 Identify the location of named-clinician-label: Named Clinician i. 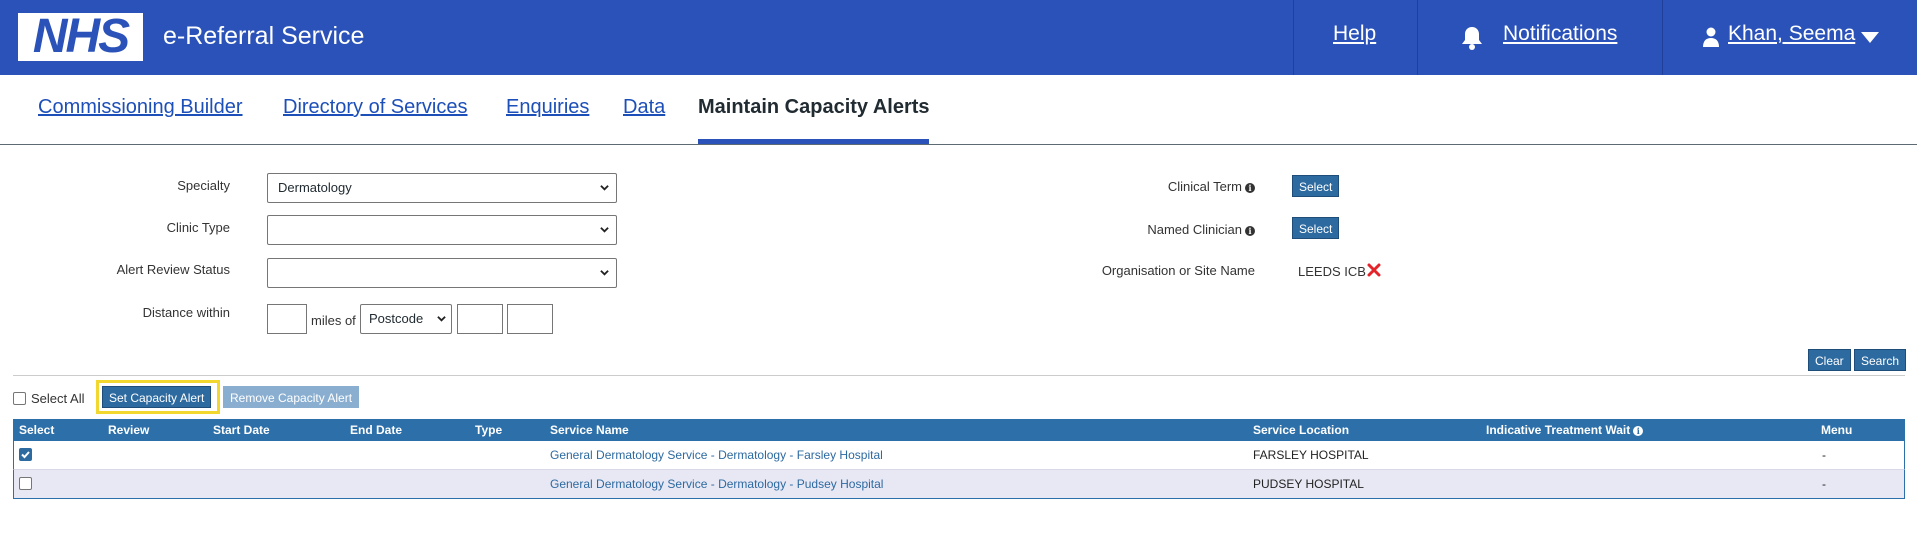
(1147, 229).